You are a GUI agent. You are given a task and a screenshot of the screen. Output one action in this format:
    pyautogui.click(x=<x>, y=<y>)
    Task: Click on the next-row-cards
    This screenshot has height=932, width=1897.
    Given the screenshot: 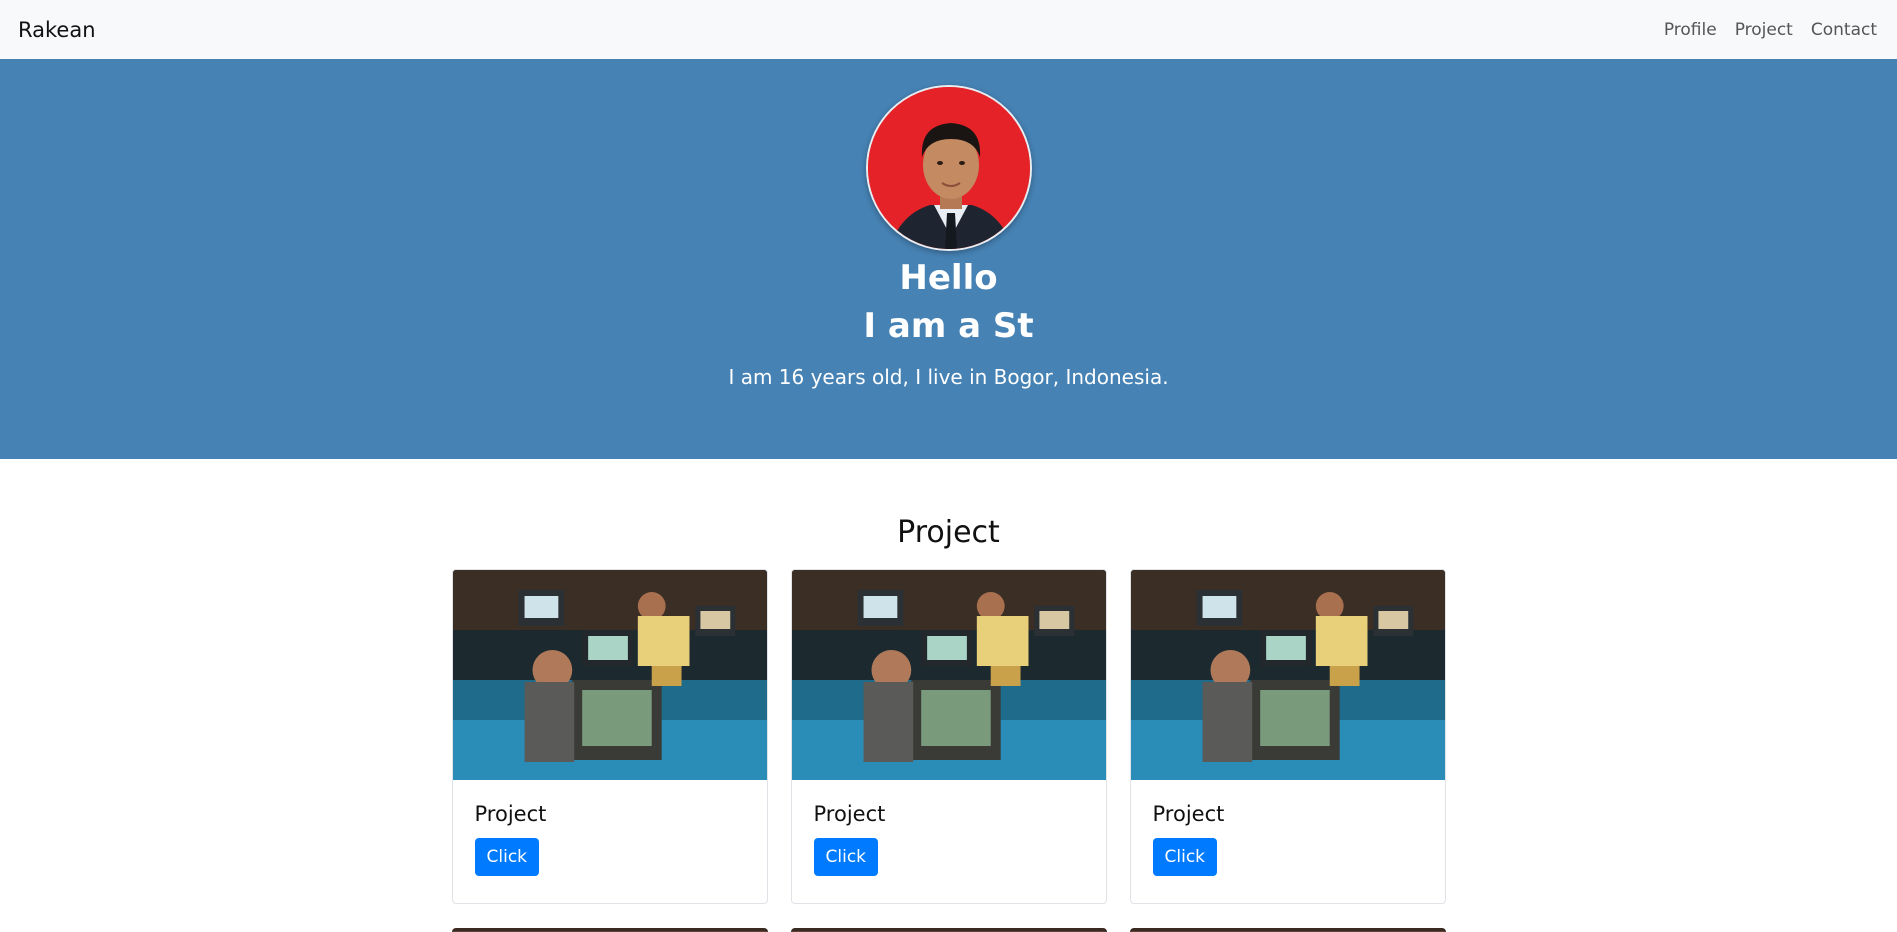 What is the action you would take?
    pyautogui.click(x=948, y=930)
    